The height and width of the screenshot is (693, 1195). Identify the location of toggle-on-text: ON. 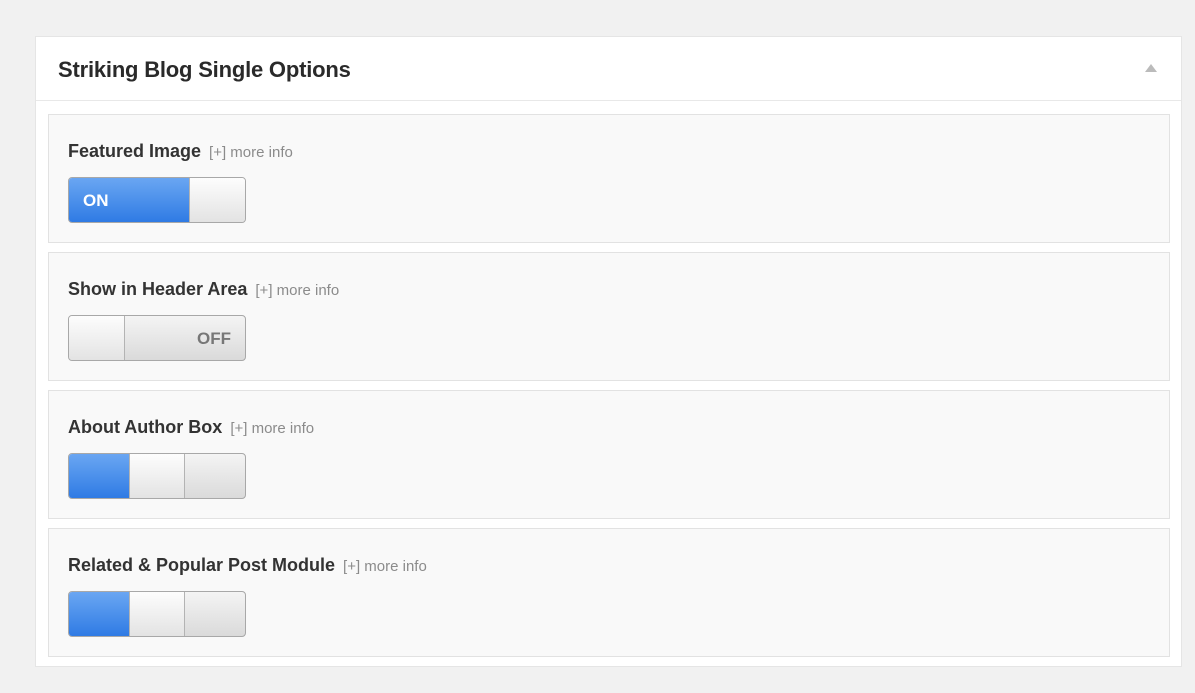
(96, 200).